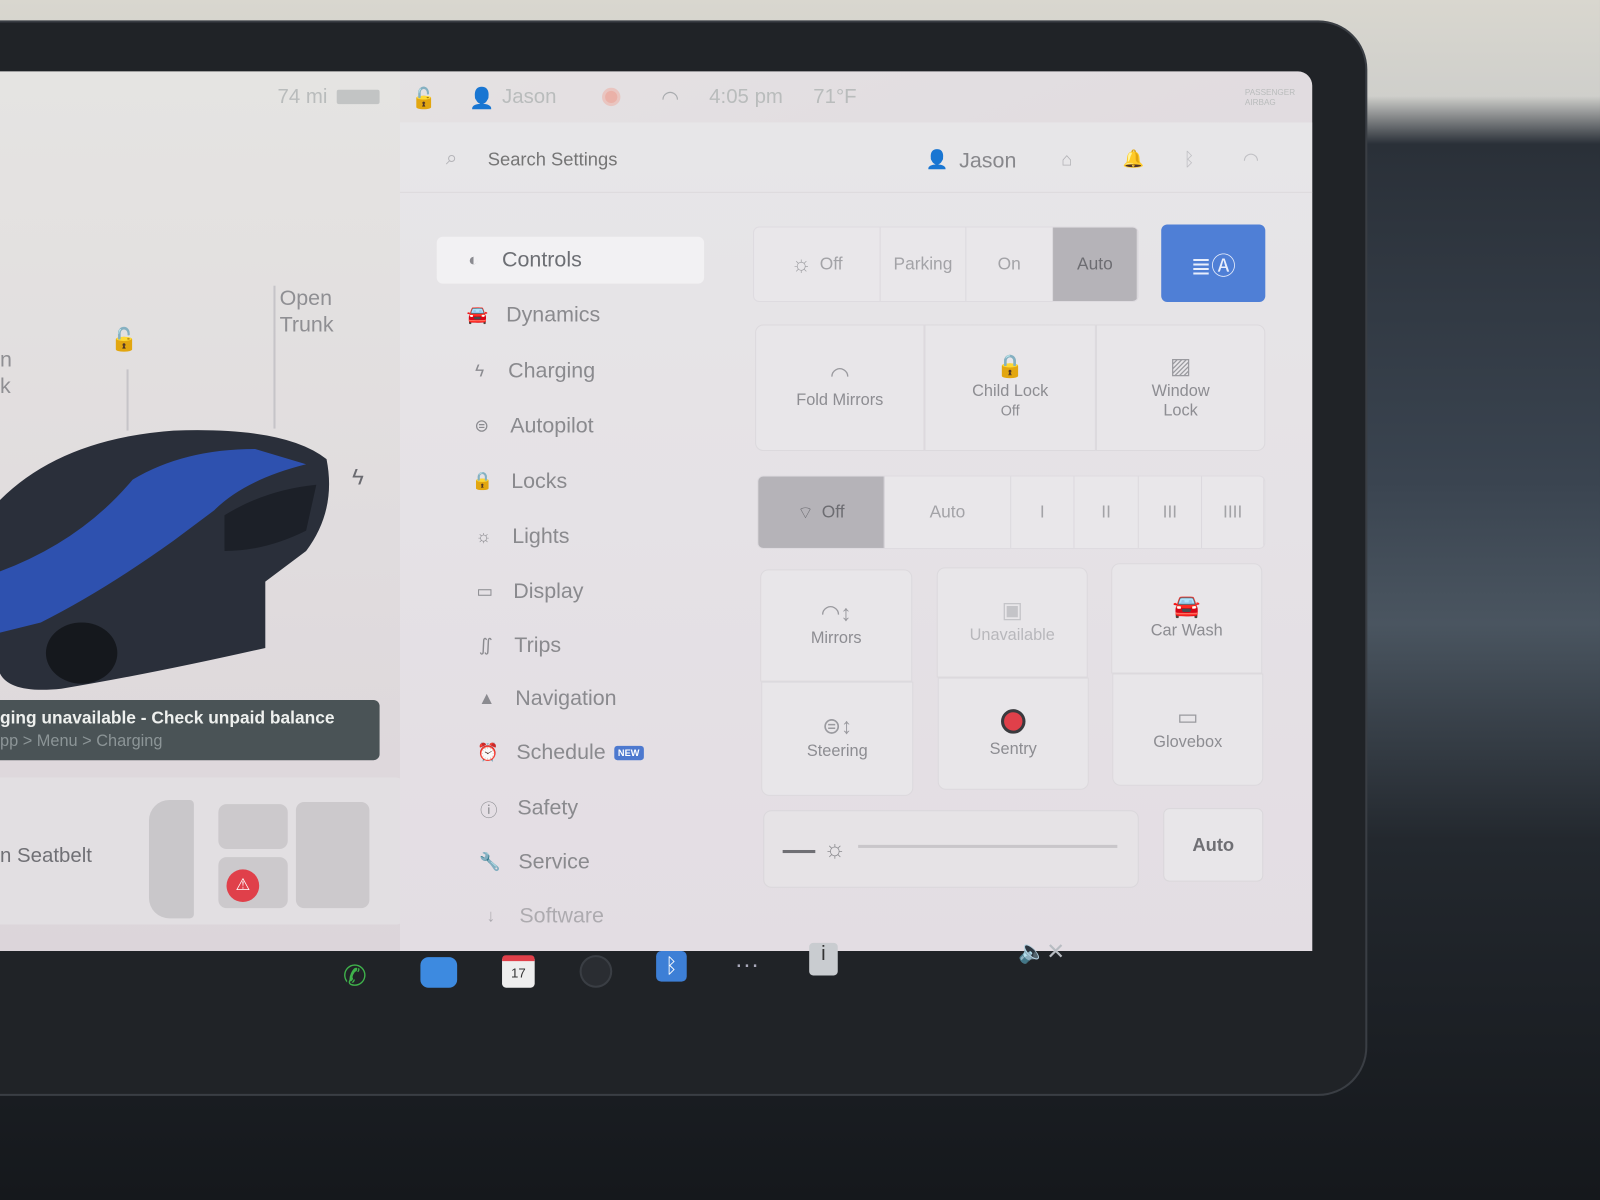 The image size is (1600, 1200). I want to click on passenger-seat, so click(253, 826).